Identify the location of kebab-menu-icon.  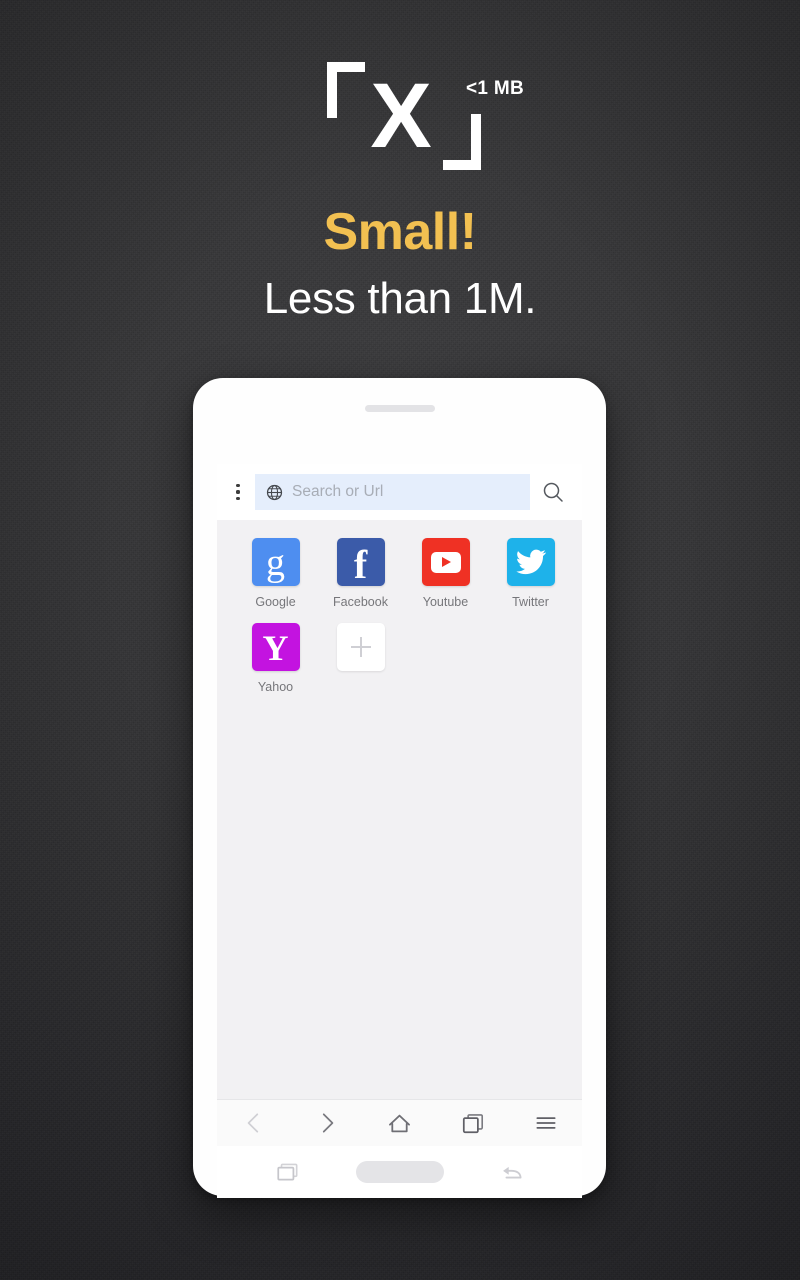
(238, 492).